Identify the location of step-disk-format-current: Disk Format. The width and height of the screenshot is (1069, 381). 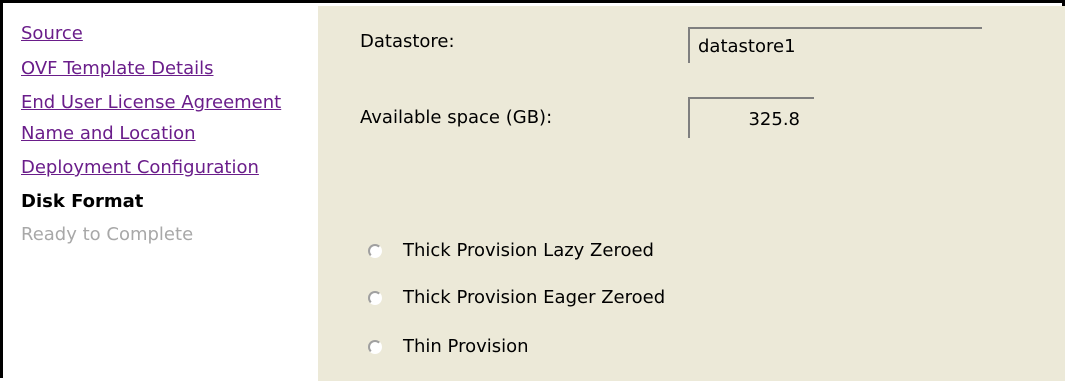
(82, 201).